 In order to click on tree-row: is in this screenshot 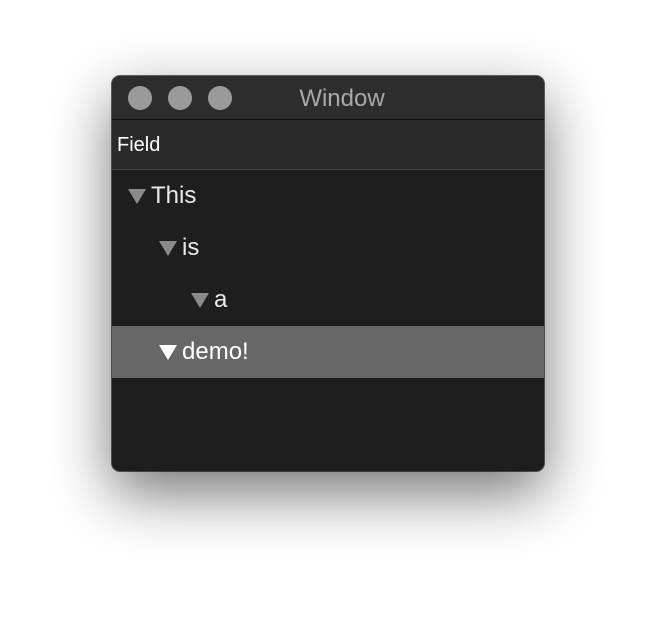, I will do `click(328, 248)`.